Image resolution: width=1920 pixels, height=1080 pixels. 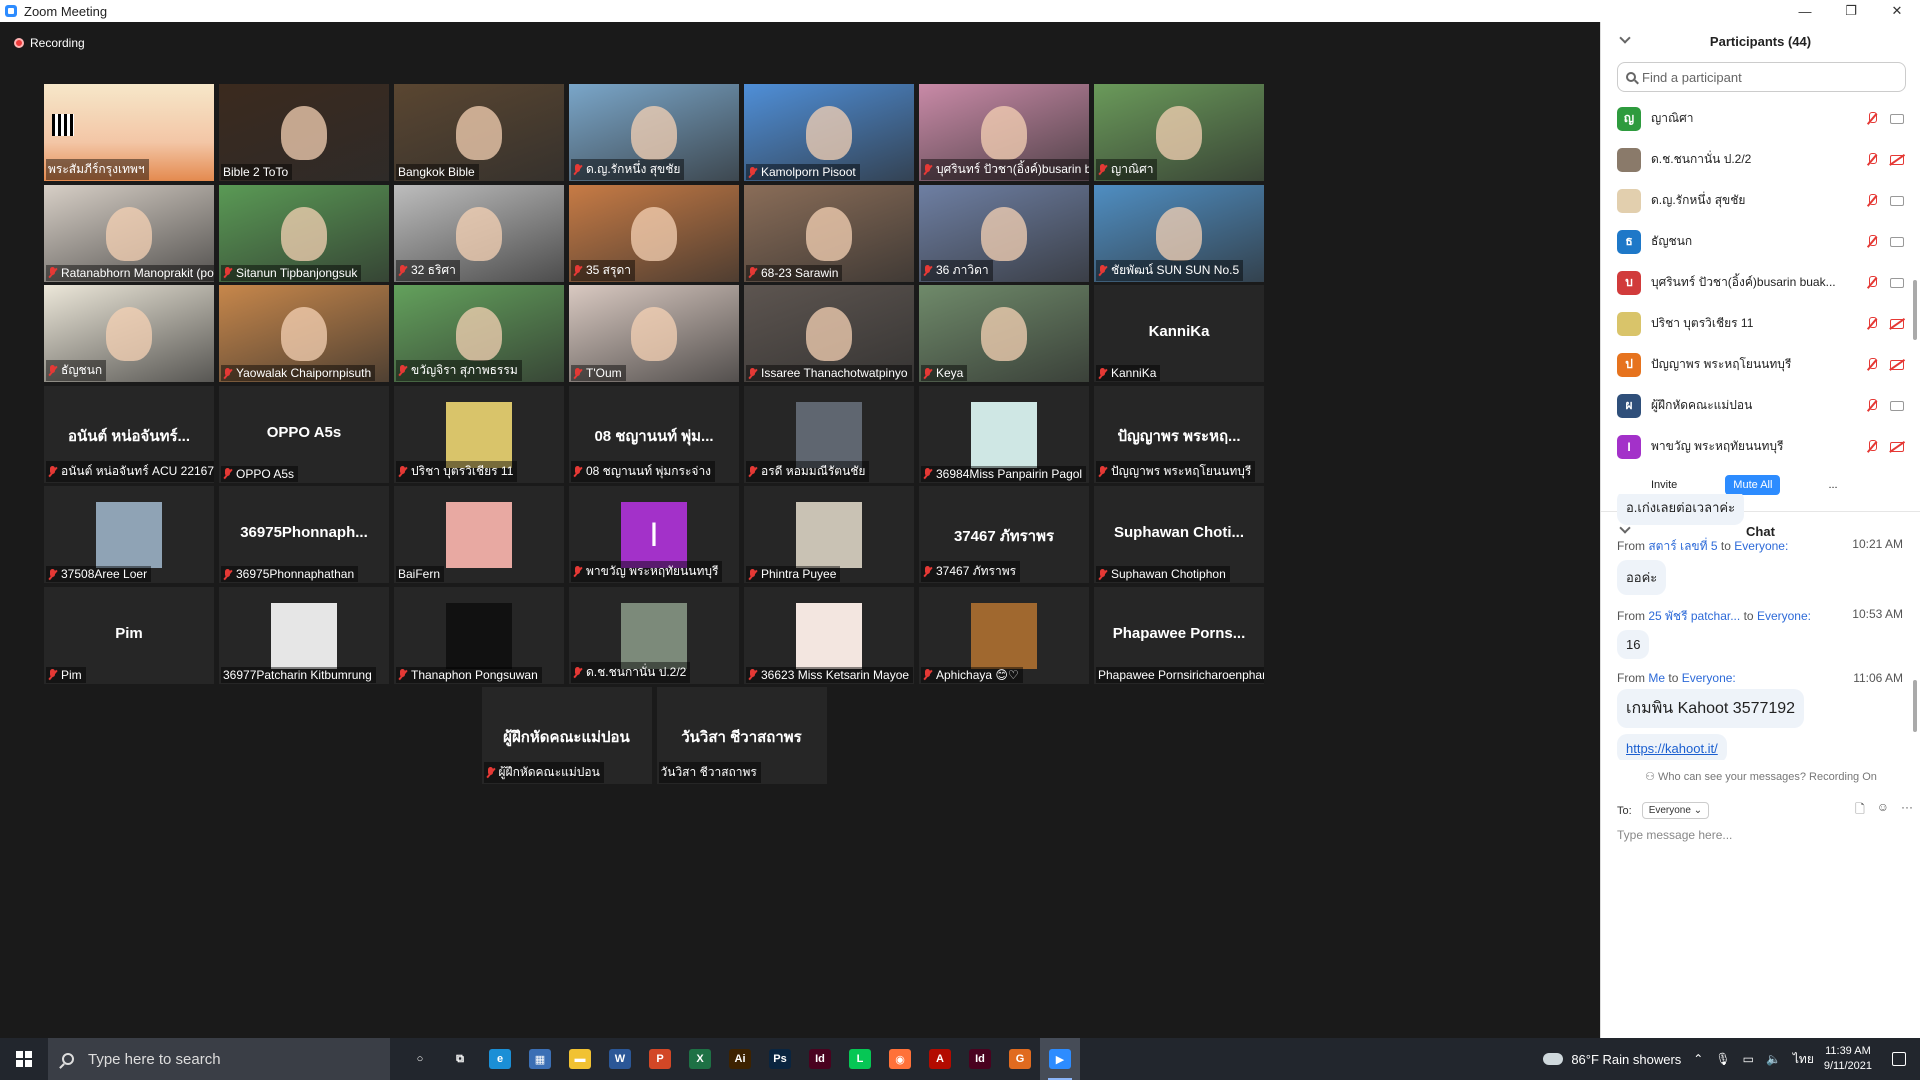 What do you see at coordinates (129, 233) in the screenshot?
I see `participant-tile: Ratanabhorn Manoprakit (pow)` at bounding box center [129, 233].